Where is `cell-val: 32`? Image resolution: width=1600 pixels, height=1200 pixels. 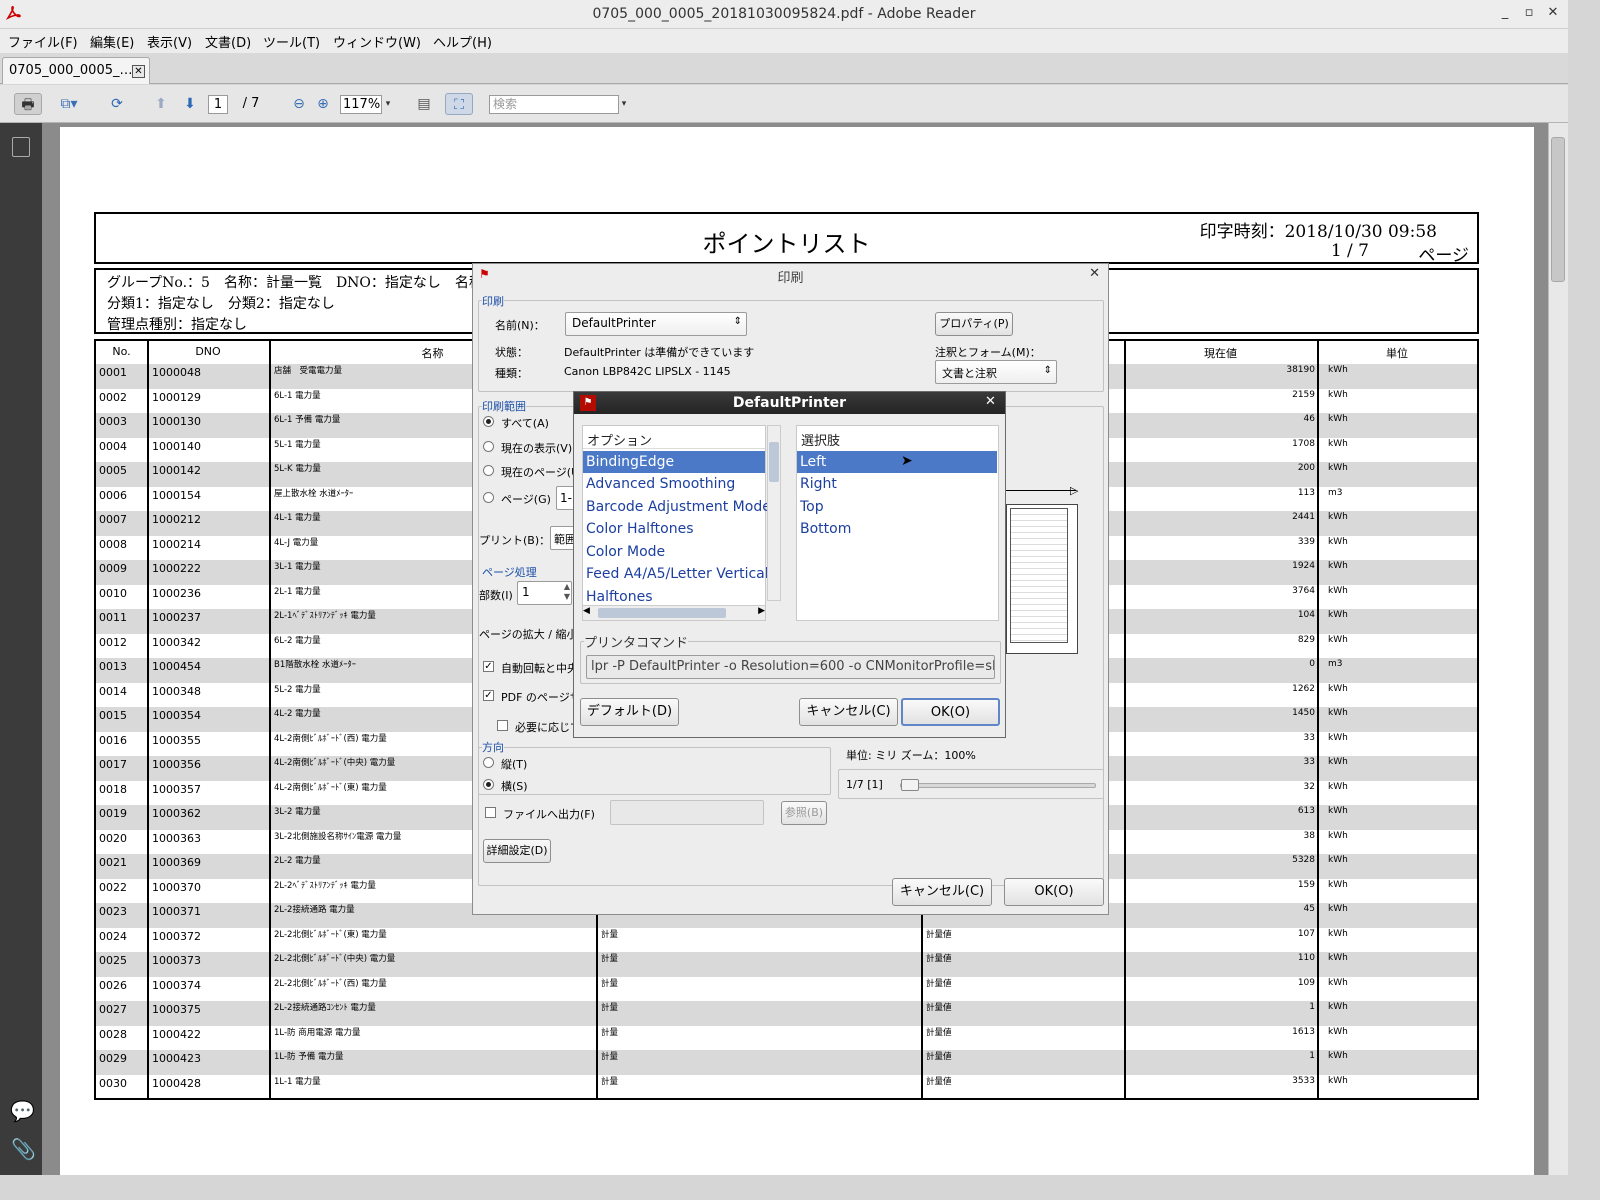 cell-val: 32 is located at coordinates (1309, 786).